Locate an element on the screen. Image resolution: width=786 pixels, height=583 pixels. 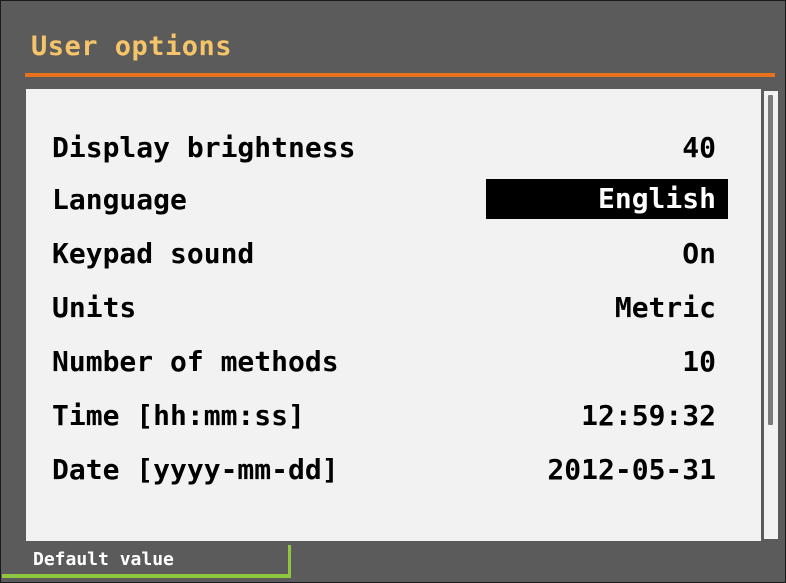
option-label: Display brightness is located at coordinates (204, 147).